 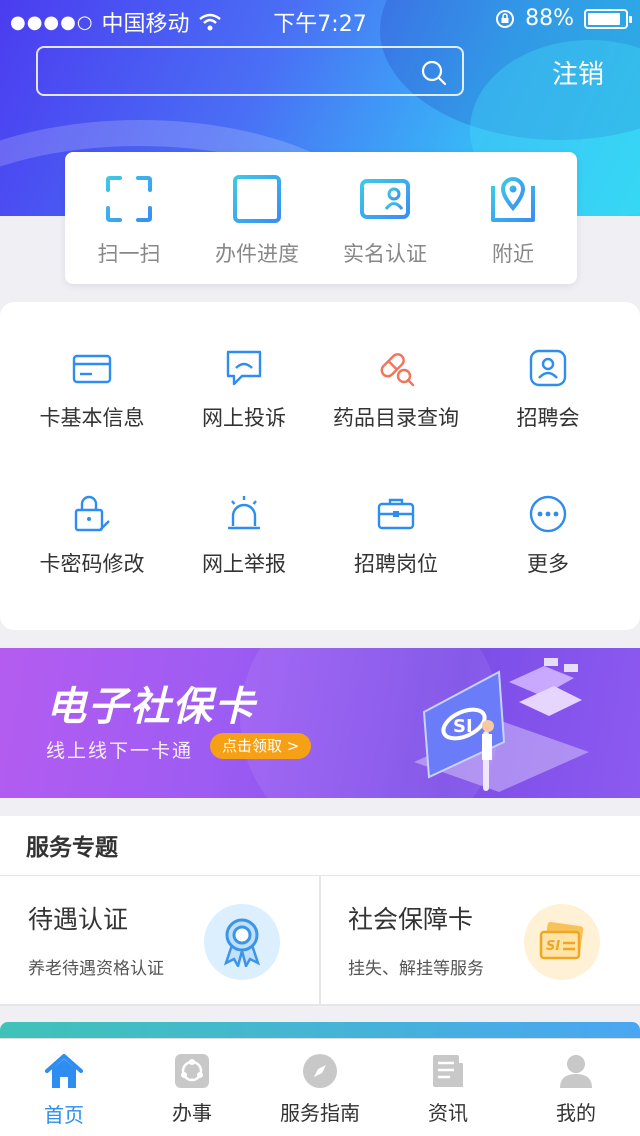 I want to click on briefcase-icon, so click(x=396, y=514).